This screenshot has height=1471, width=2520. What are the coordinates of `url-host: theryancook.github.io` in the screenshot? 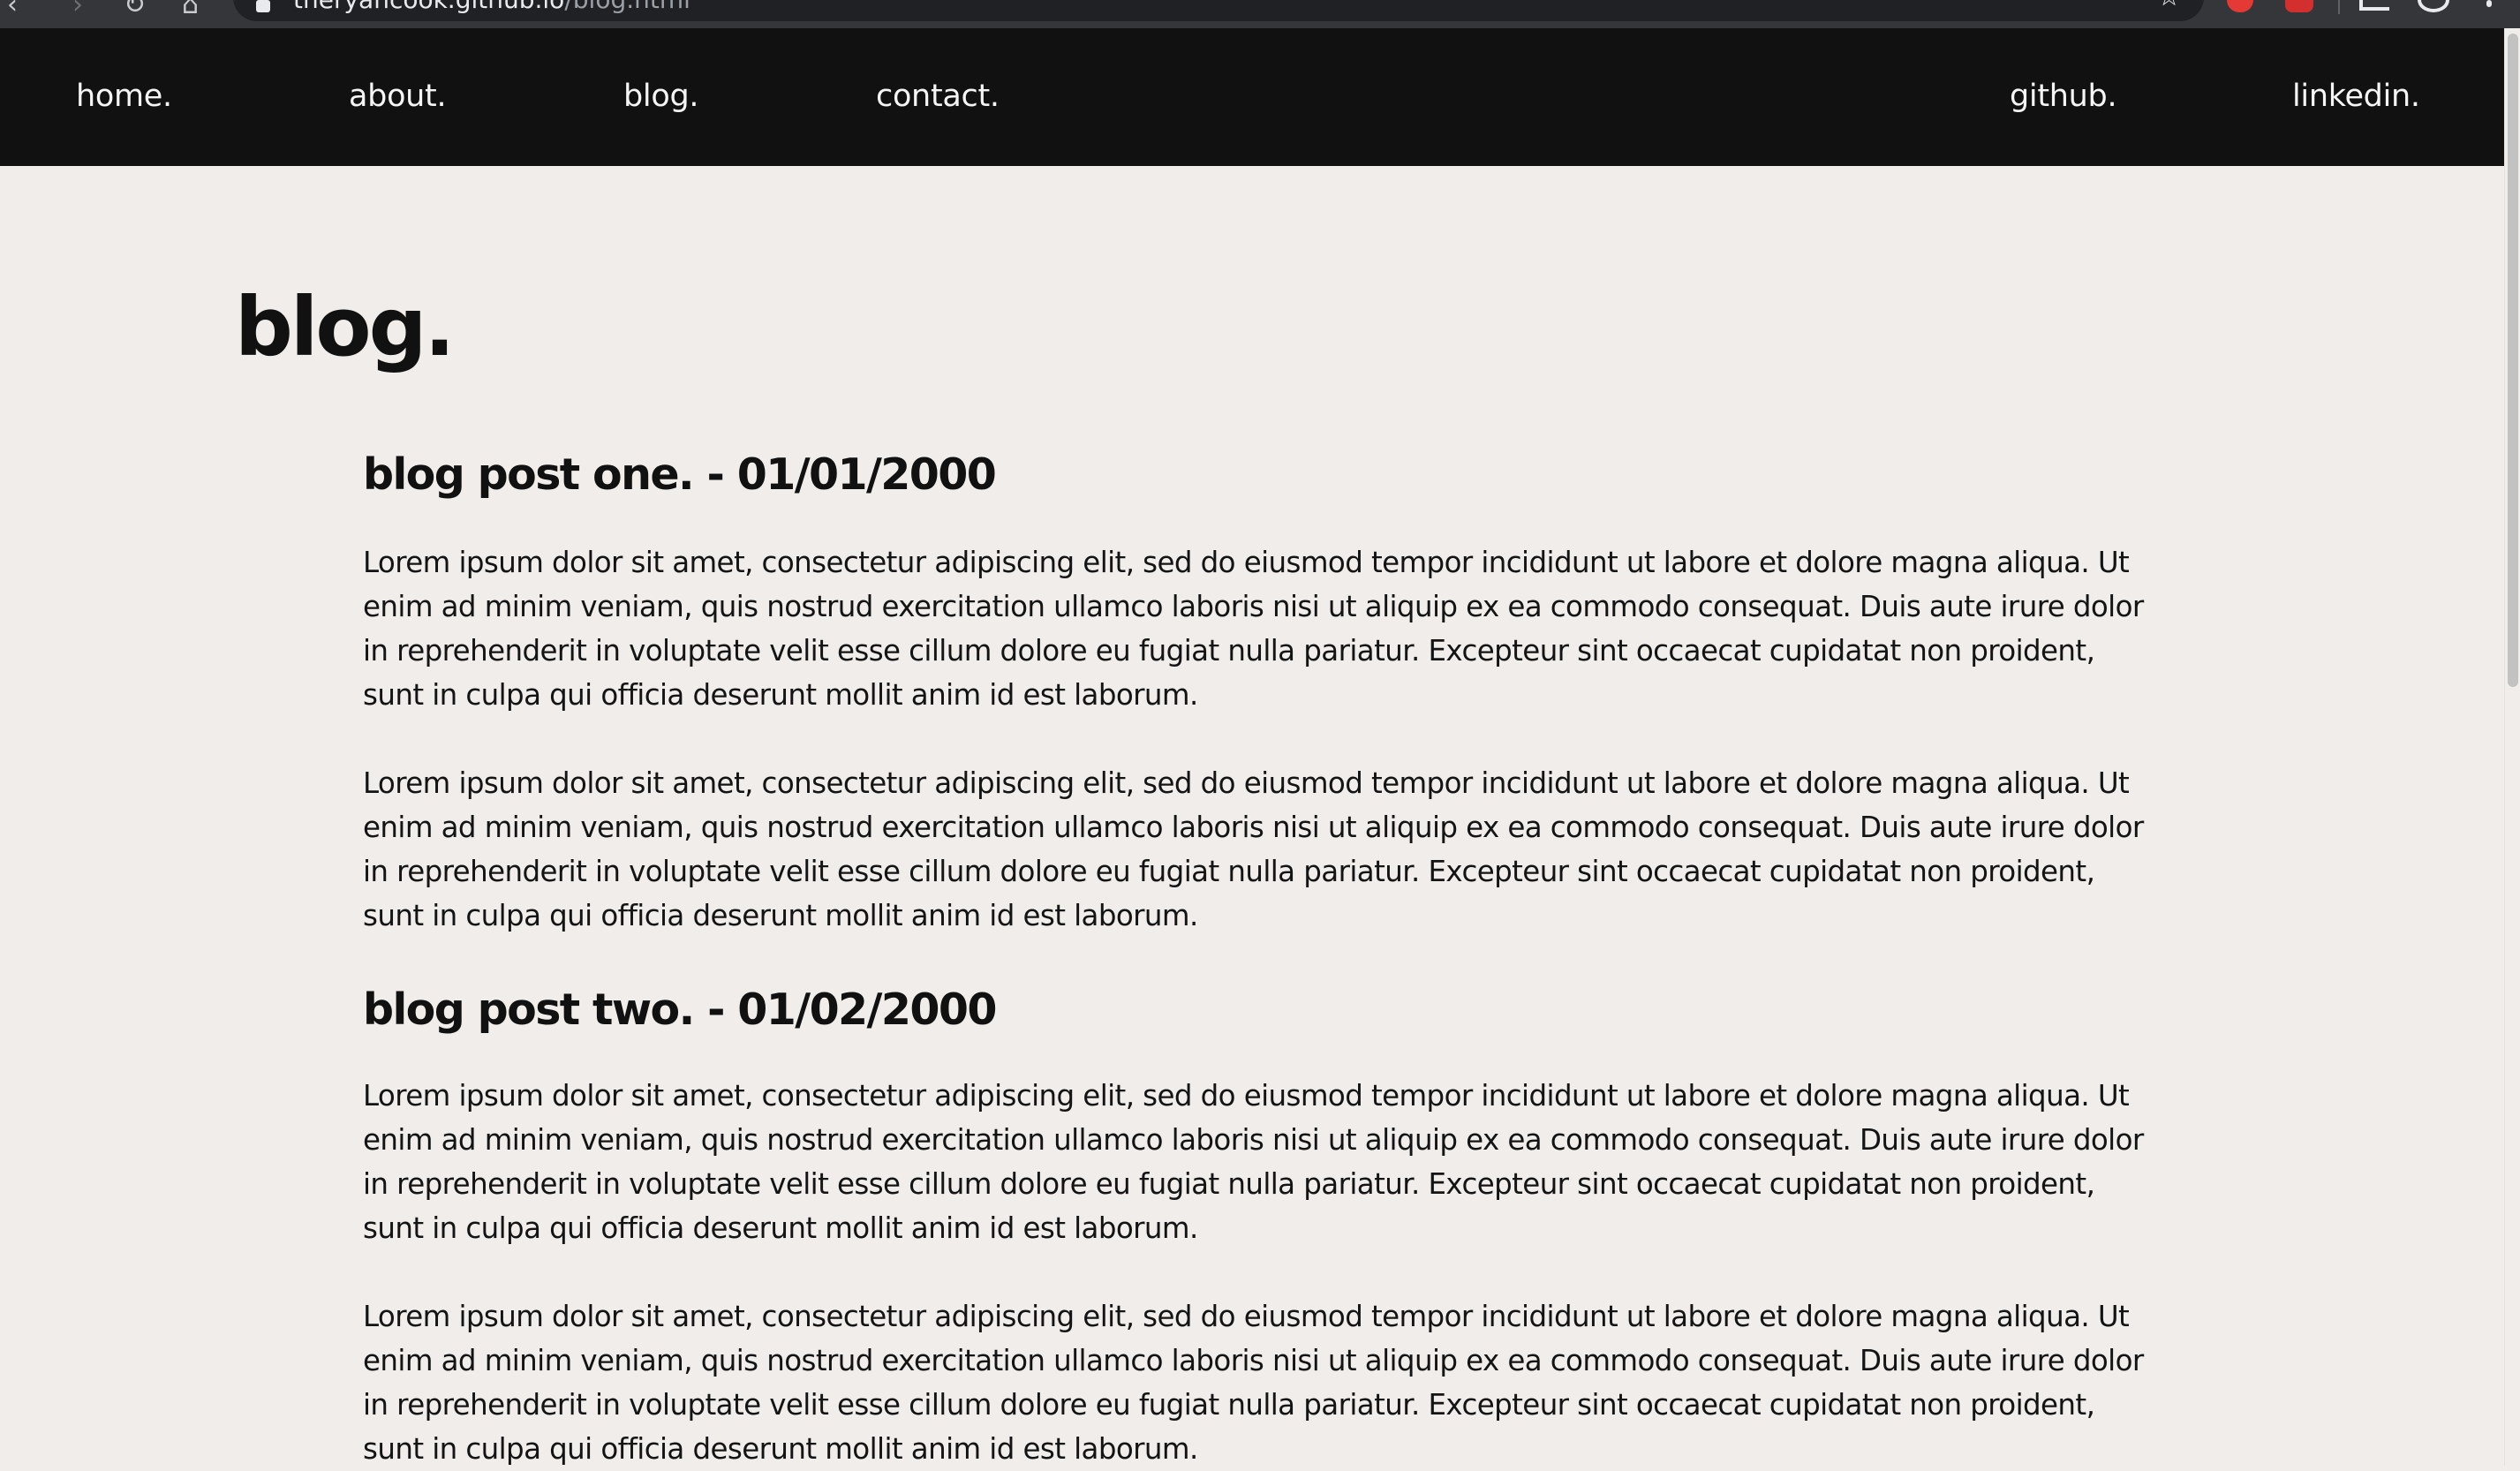 It's located at (428, 7).